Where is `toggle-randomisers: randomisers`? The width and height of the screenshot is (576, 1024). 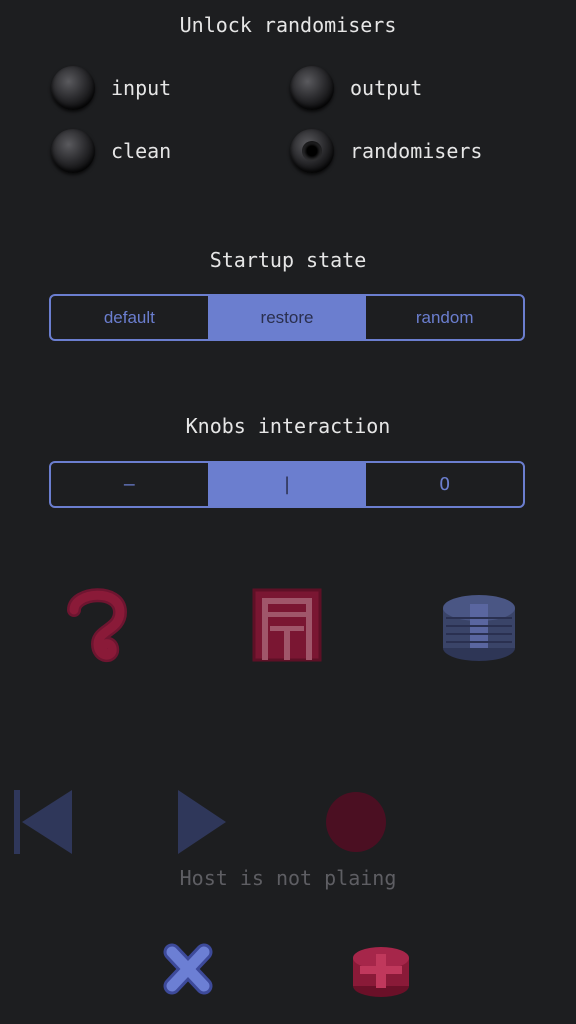 toggle-randomisers: randomisers is located at coordinates (386, 151).